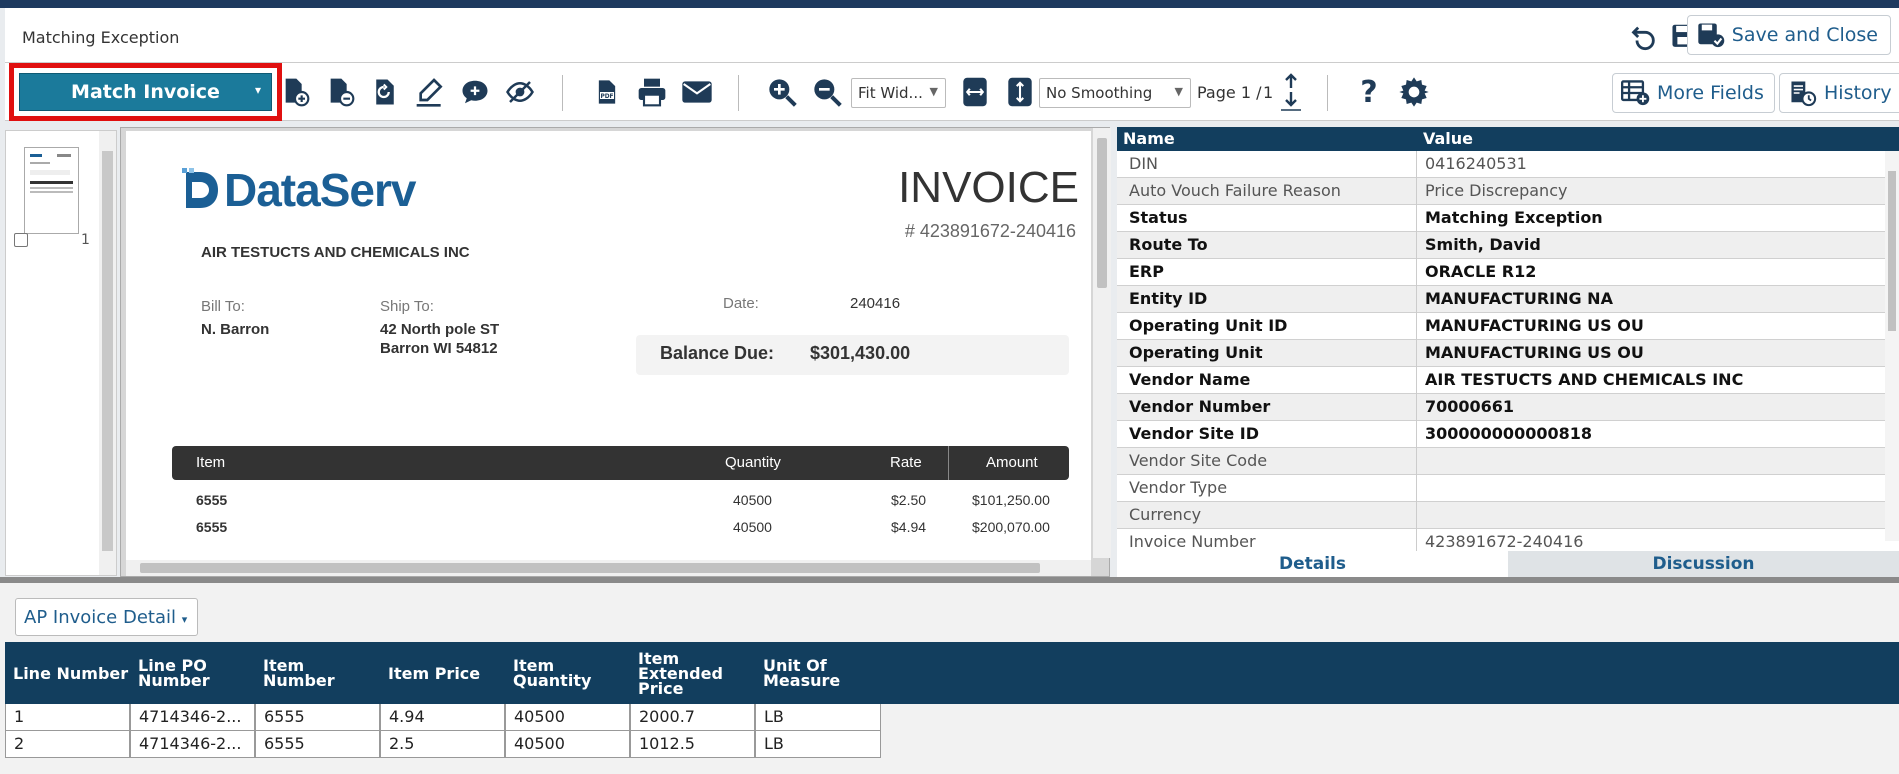 The width and height of the screenshot is (1899, 774). I want to click on field-row: Currency, so click(1502, 515).